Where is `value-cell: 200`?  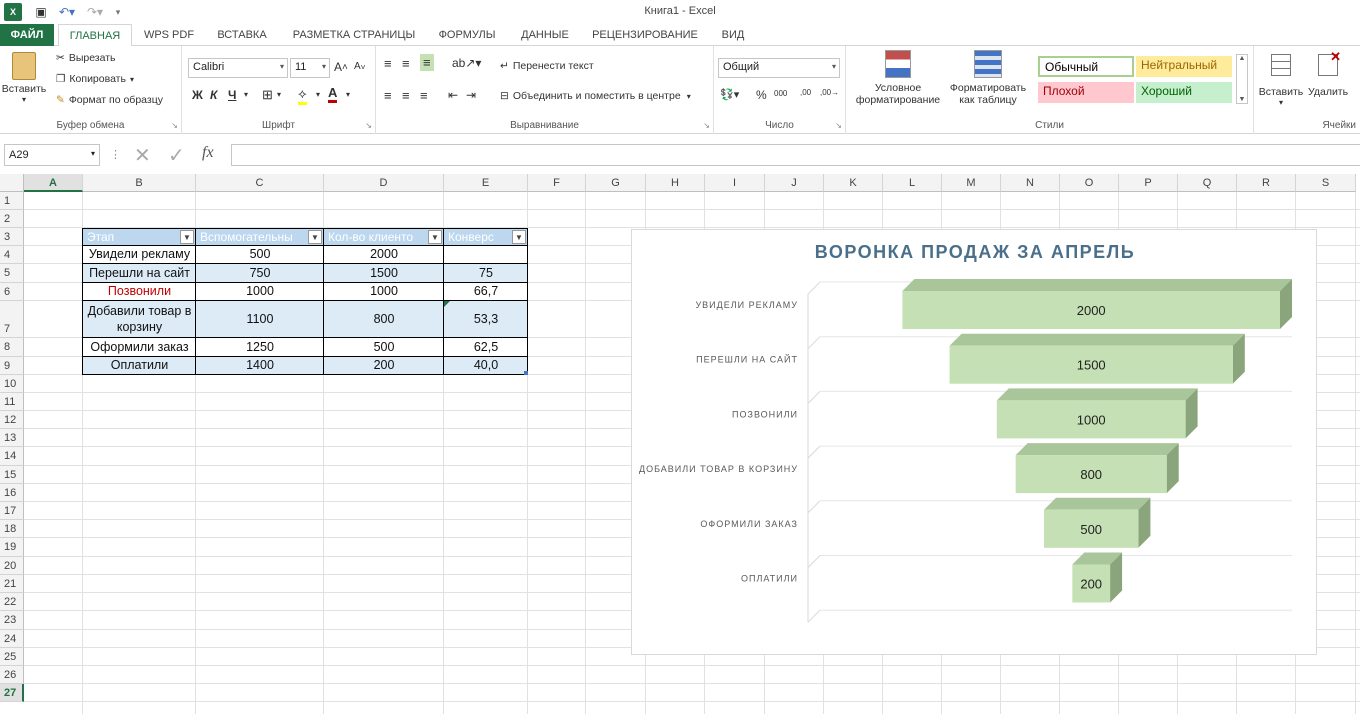 value-cell: 200 is located at coordinates (384, 366).